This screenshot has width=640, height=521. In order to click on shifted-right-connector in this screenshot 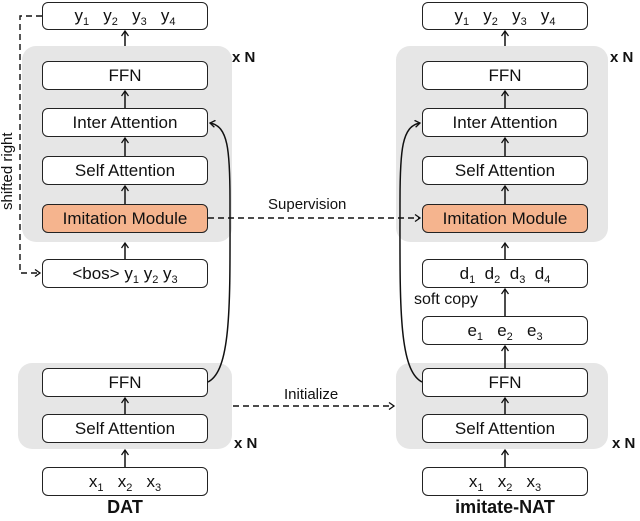, I will do `click(30, 144)`.